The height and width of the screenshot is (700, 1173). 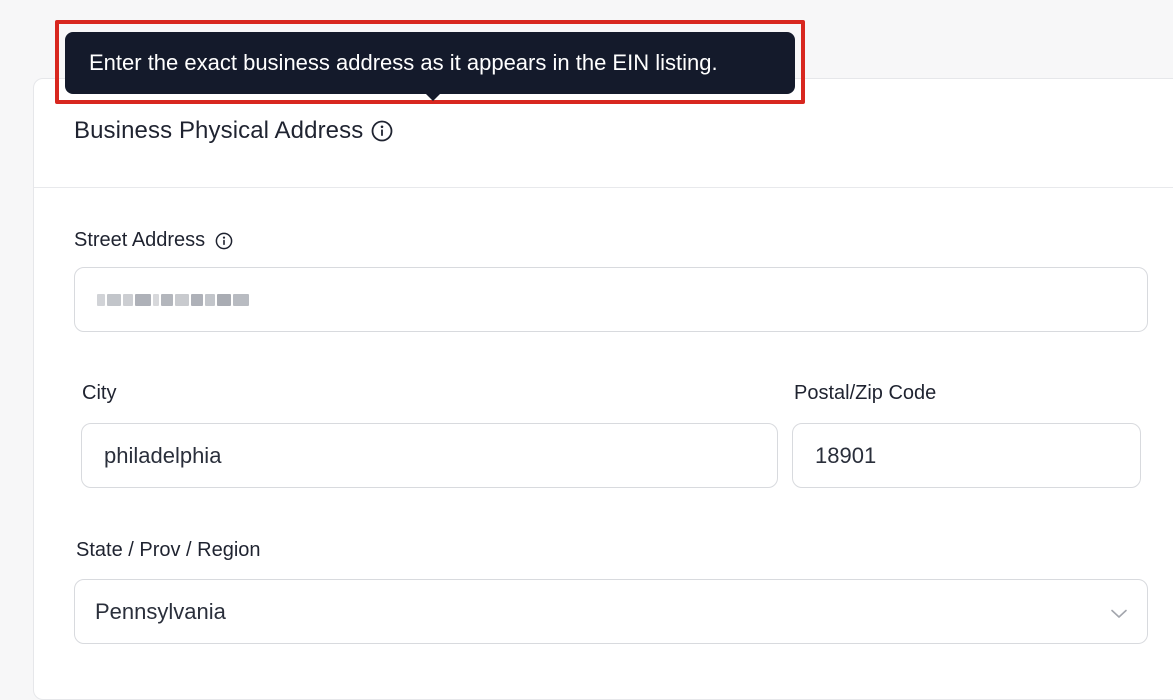 I want to click on city-input: philadelphia, so click(x=429, y=455).